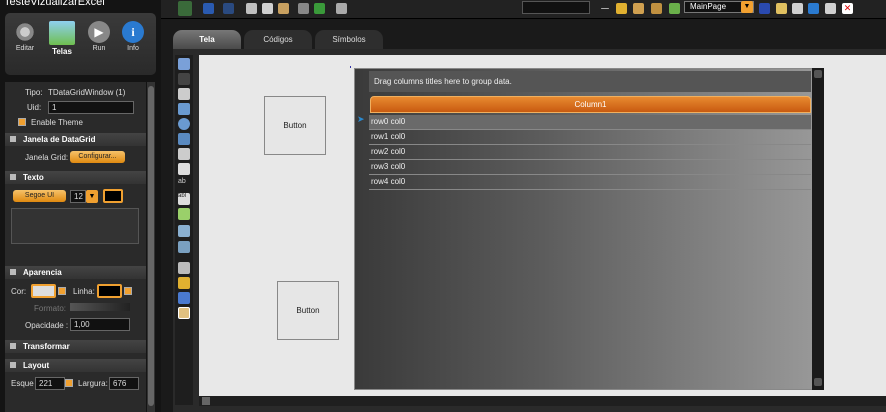 The image size is (886, 412). Describe the element at coordinates (75, 139) in the screenshot. I see `janela-section-header: Janela de DataGrid` at that location.